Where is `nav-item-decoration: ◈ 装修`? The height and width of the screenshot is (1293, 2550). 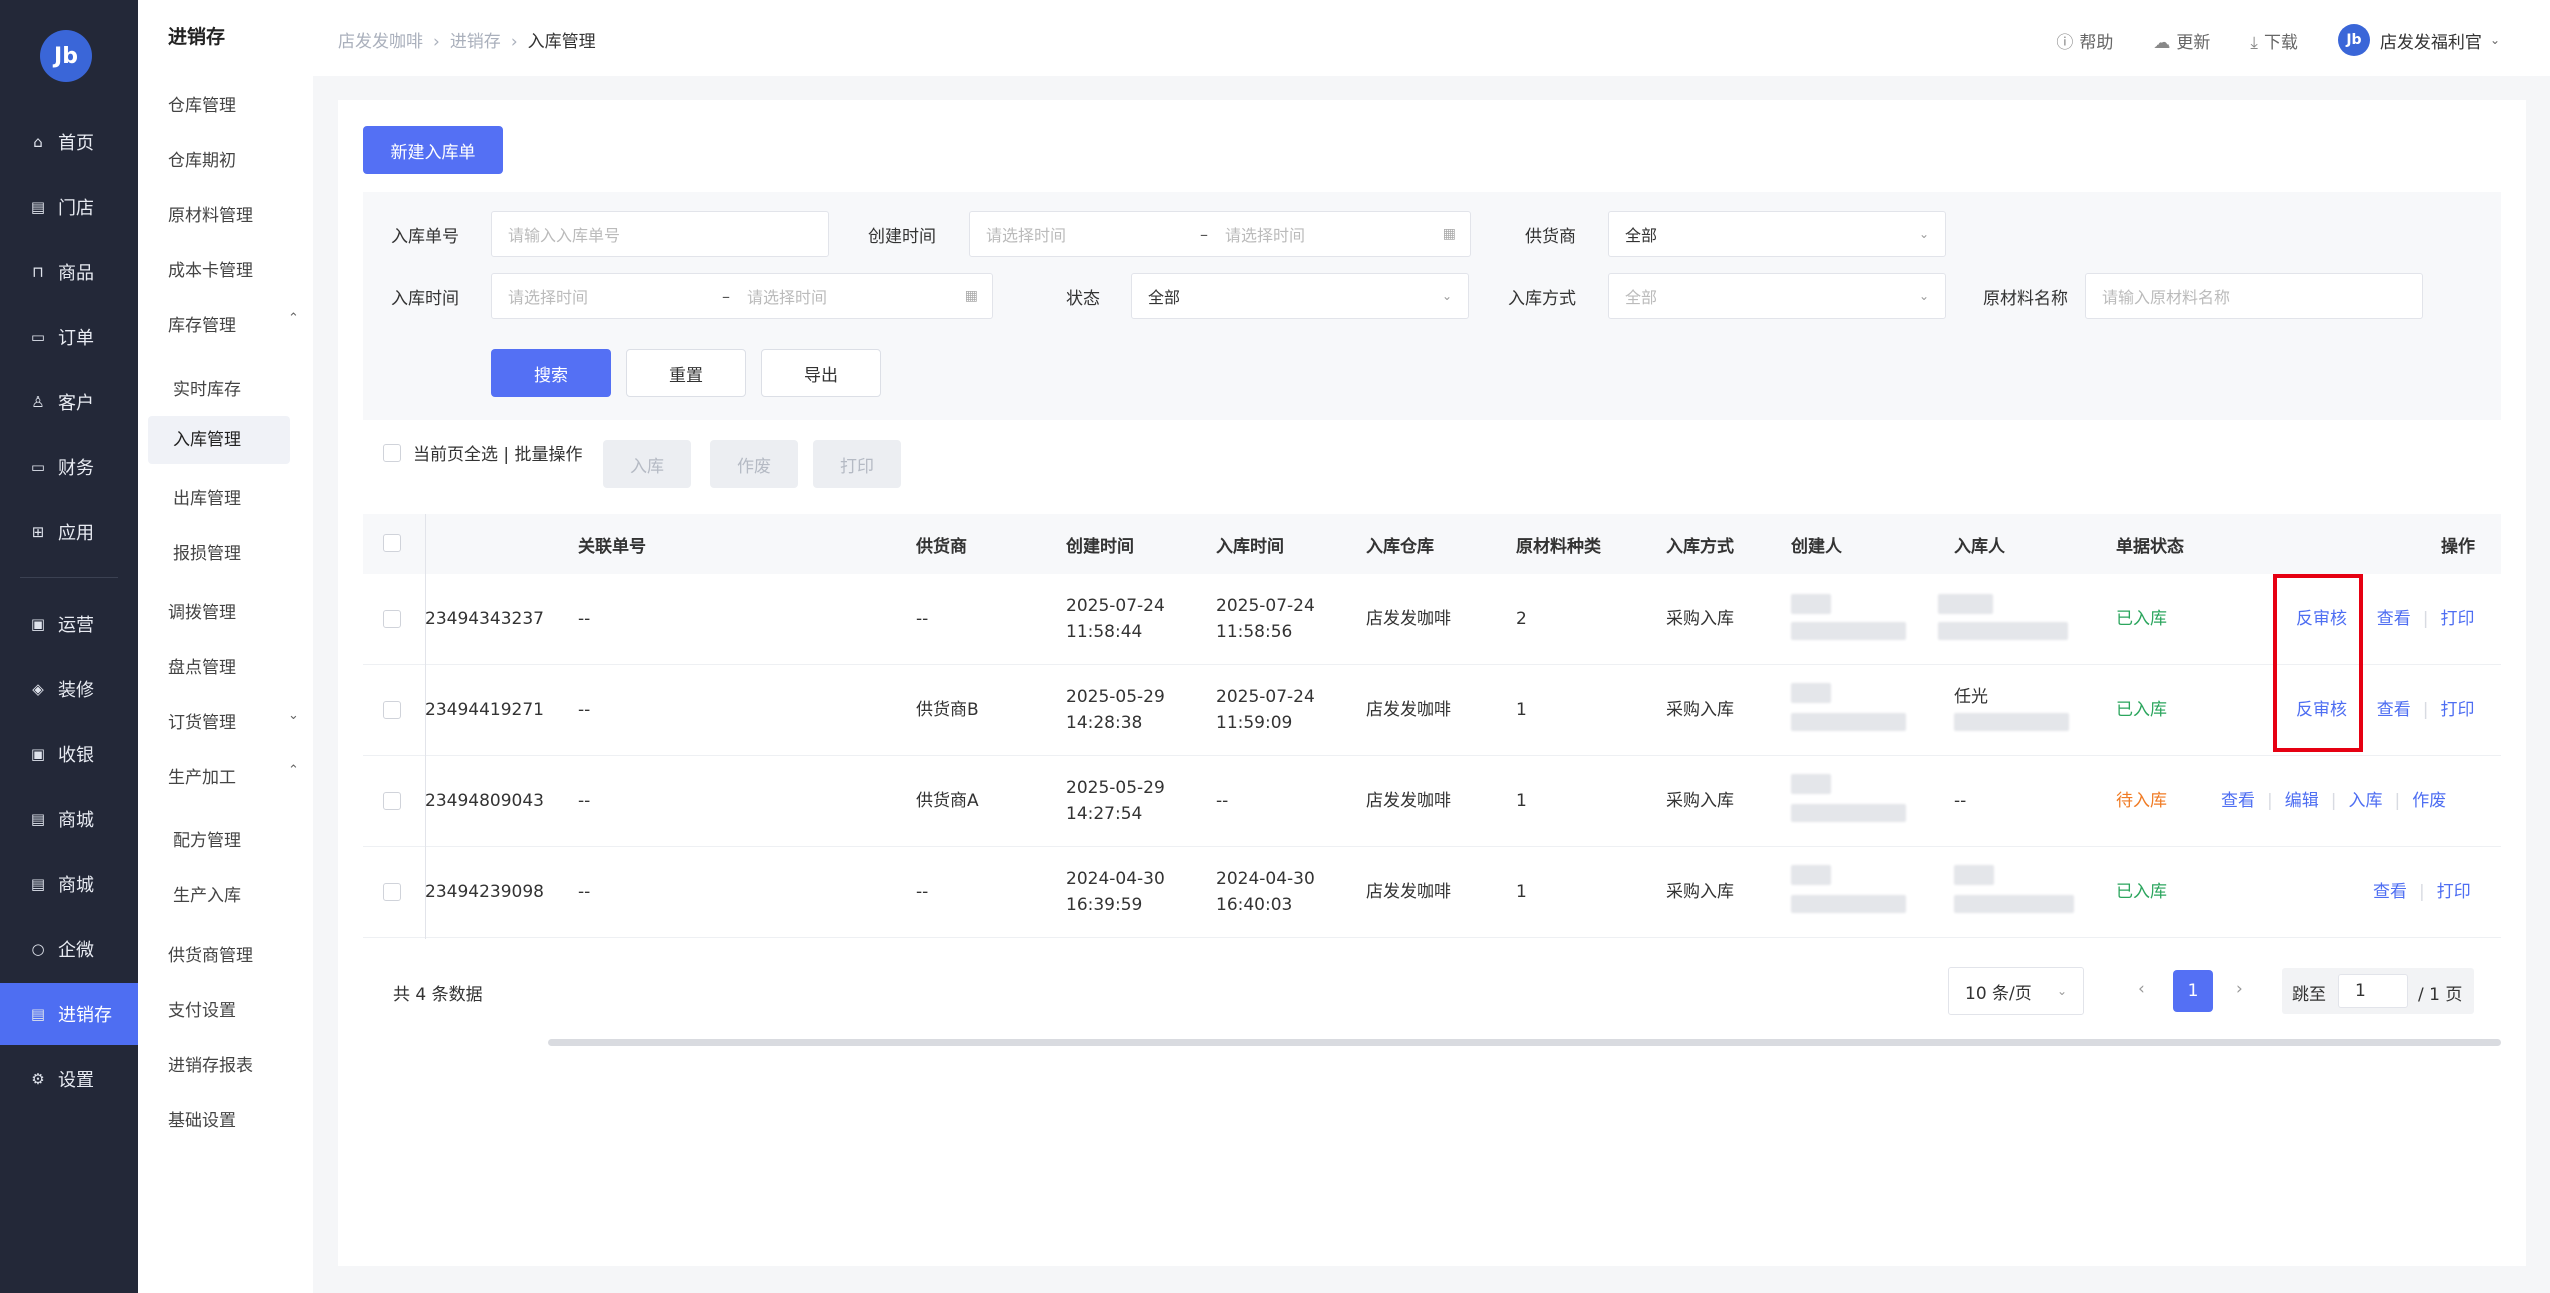
nav-item-decoration: ◈ 装修 is located at coordinates (69, 689).